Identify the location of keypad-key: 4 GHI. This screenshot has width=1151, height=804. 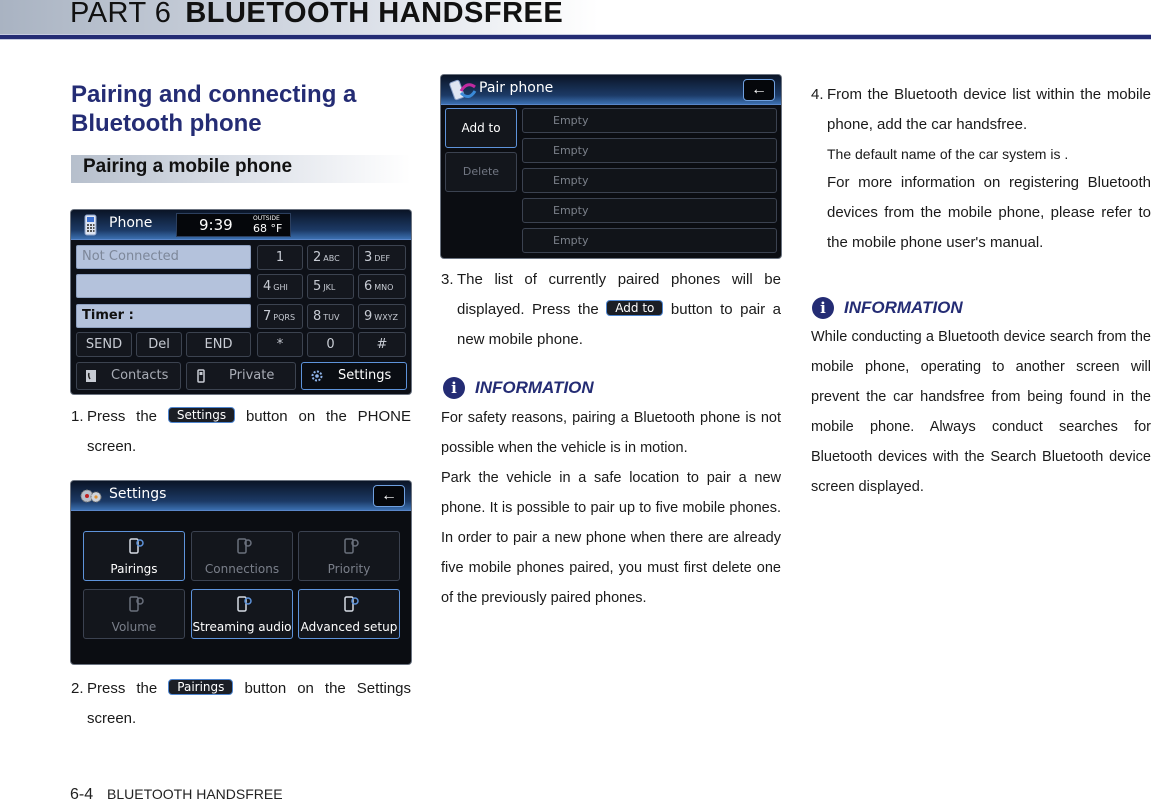
(280, 286).